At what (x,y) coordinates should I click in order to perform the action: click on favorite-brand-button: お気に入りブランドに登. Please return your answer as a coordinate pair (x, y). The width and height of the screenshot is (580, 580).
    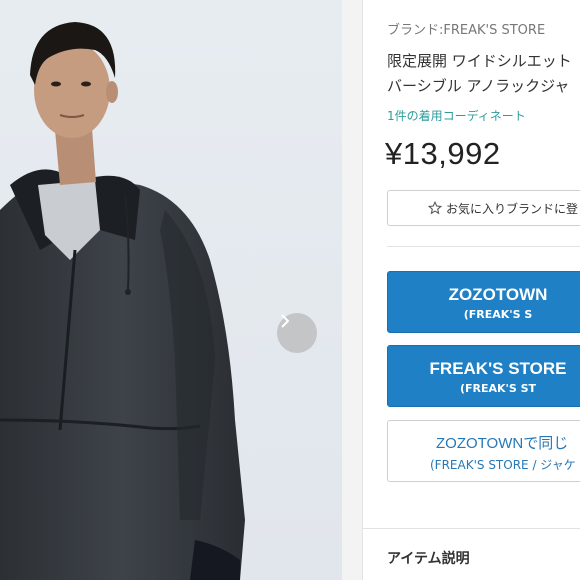
    Looking at the image, I should click on (483, 208).